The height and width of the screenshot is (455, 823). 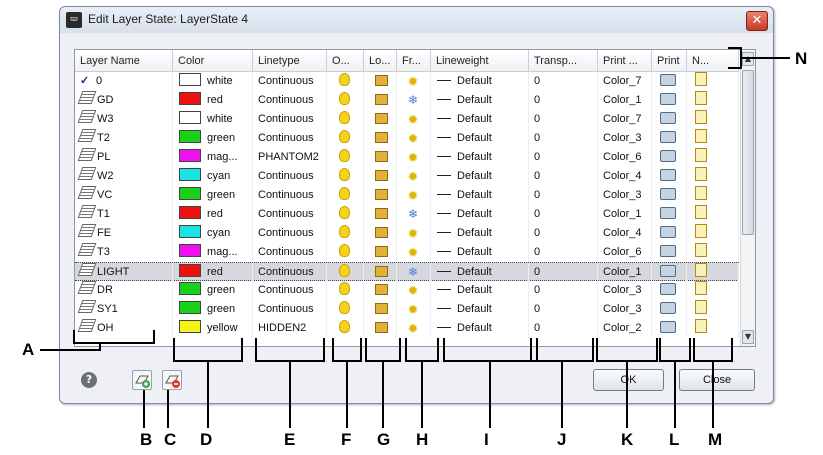 I want to click on color-cell: red, so click(x=213, y=100).